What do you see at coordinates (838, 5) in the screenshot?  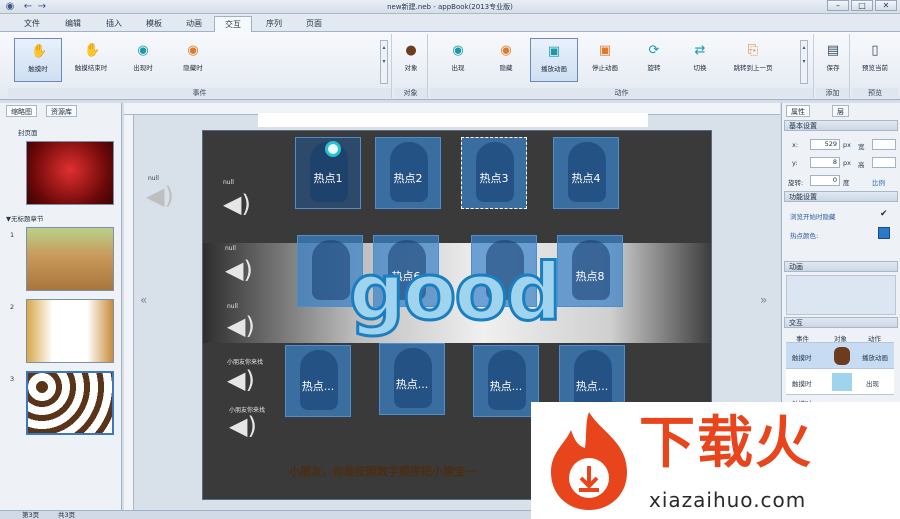 I see `minimize-button: –` at bounding box center [838, 5].